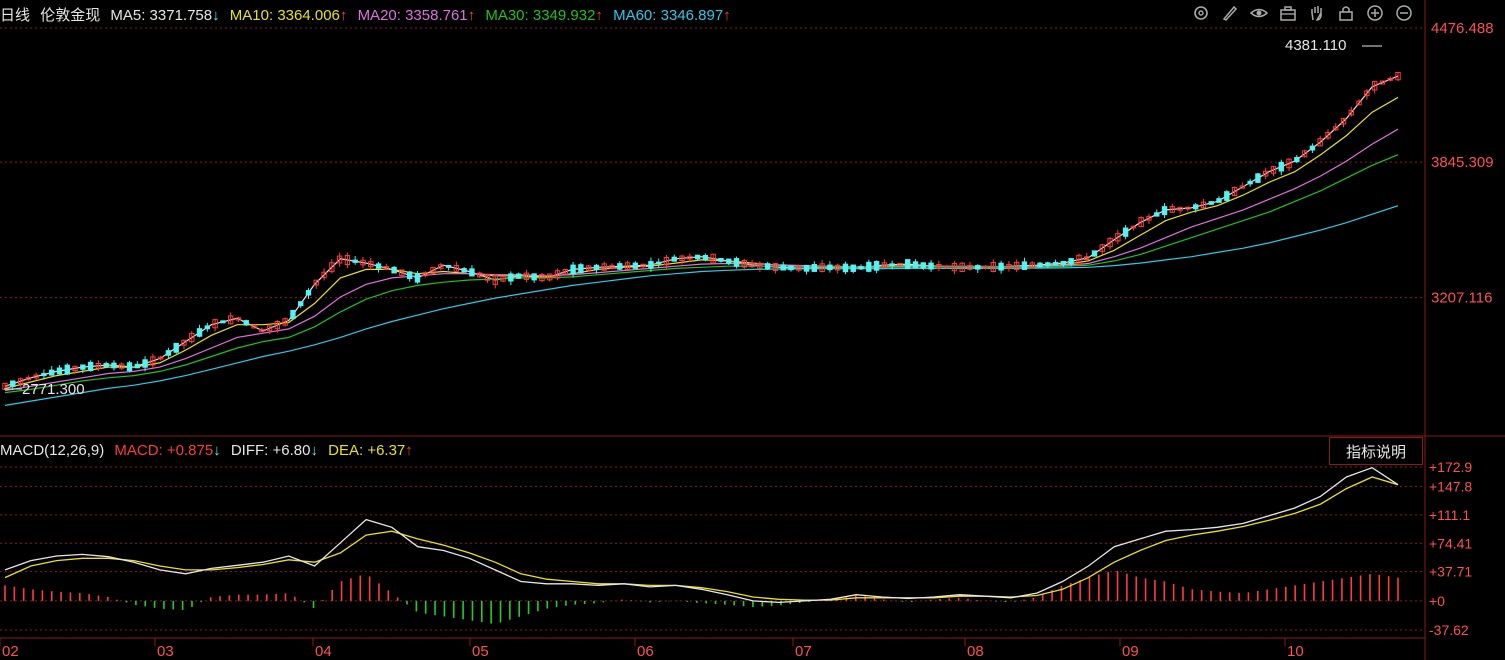 The width and height of the screenshot is (1505, 660). Describe the element at coordinates (1259, 13) in the screenshot. I see `eye-icon` at that location.